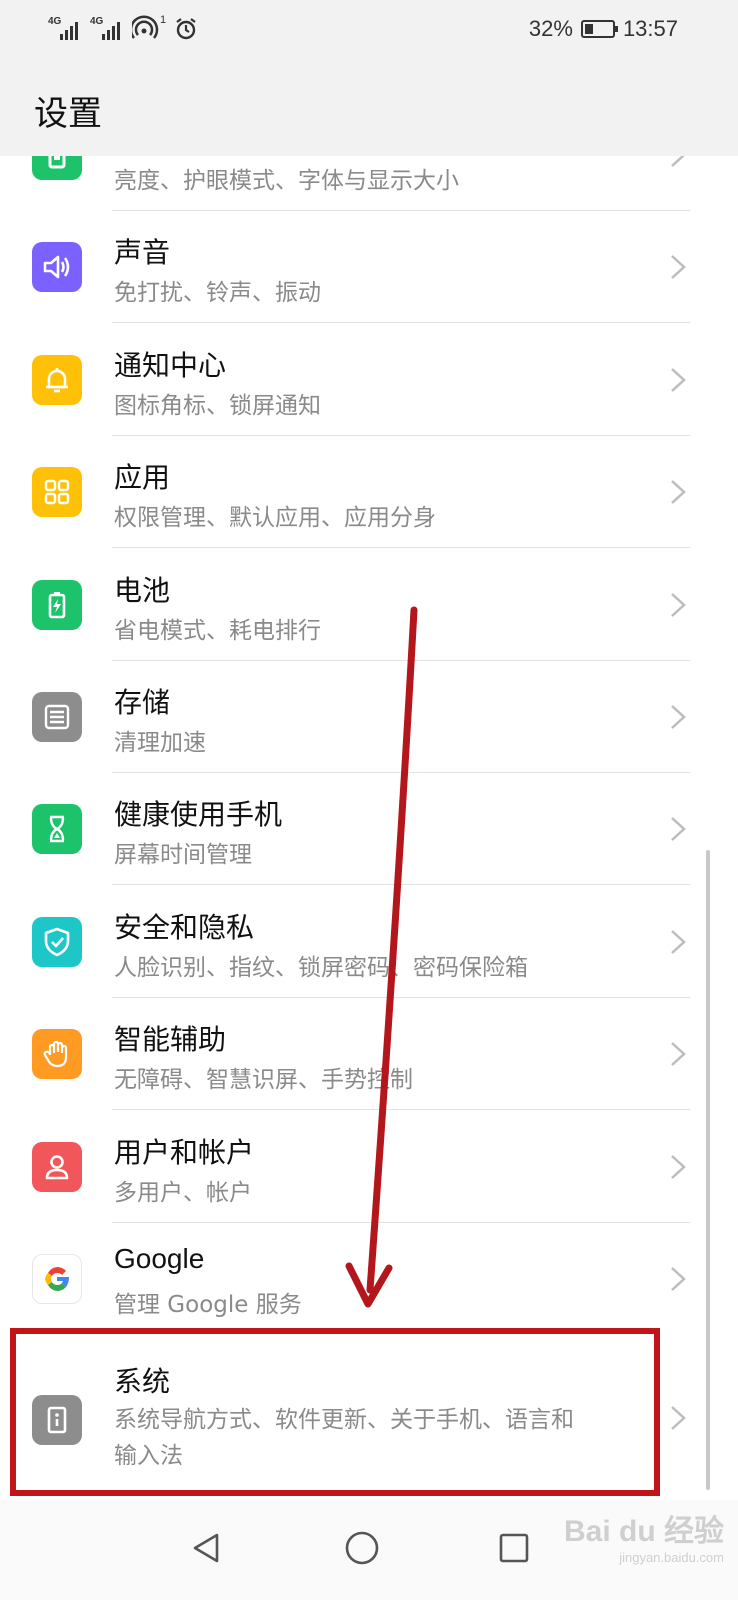 The width and height of the screenshot is (738, 1600). Describe the element at coordinates (650, 28) in the screenshot. I see `clock: 13:57` at that location.